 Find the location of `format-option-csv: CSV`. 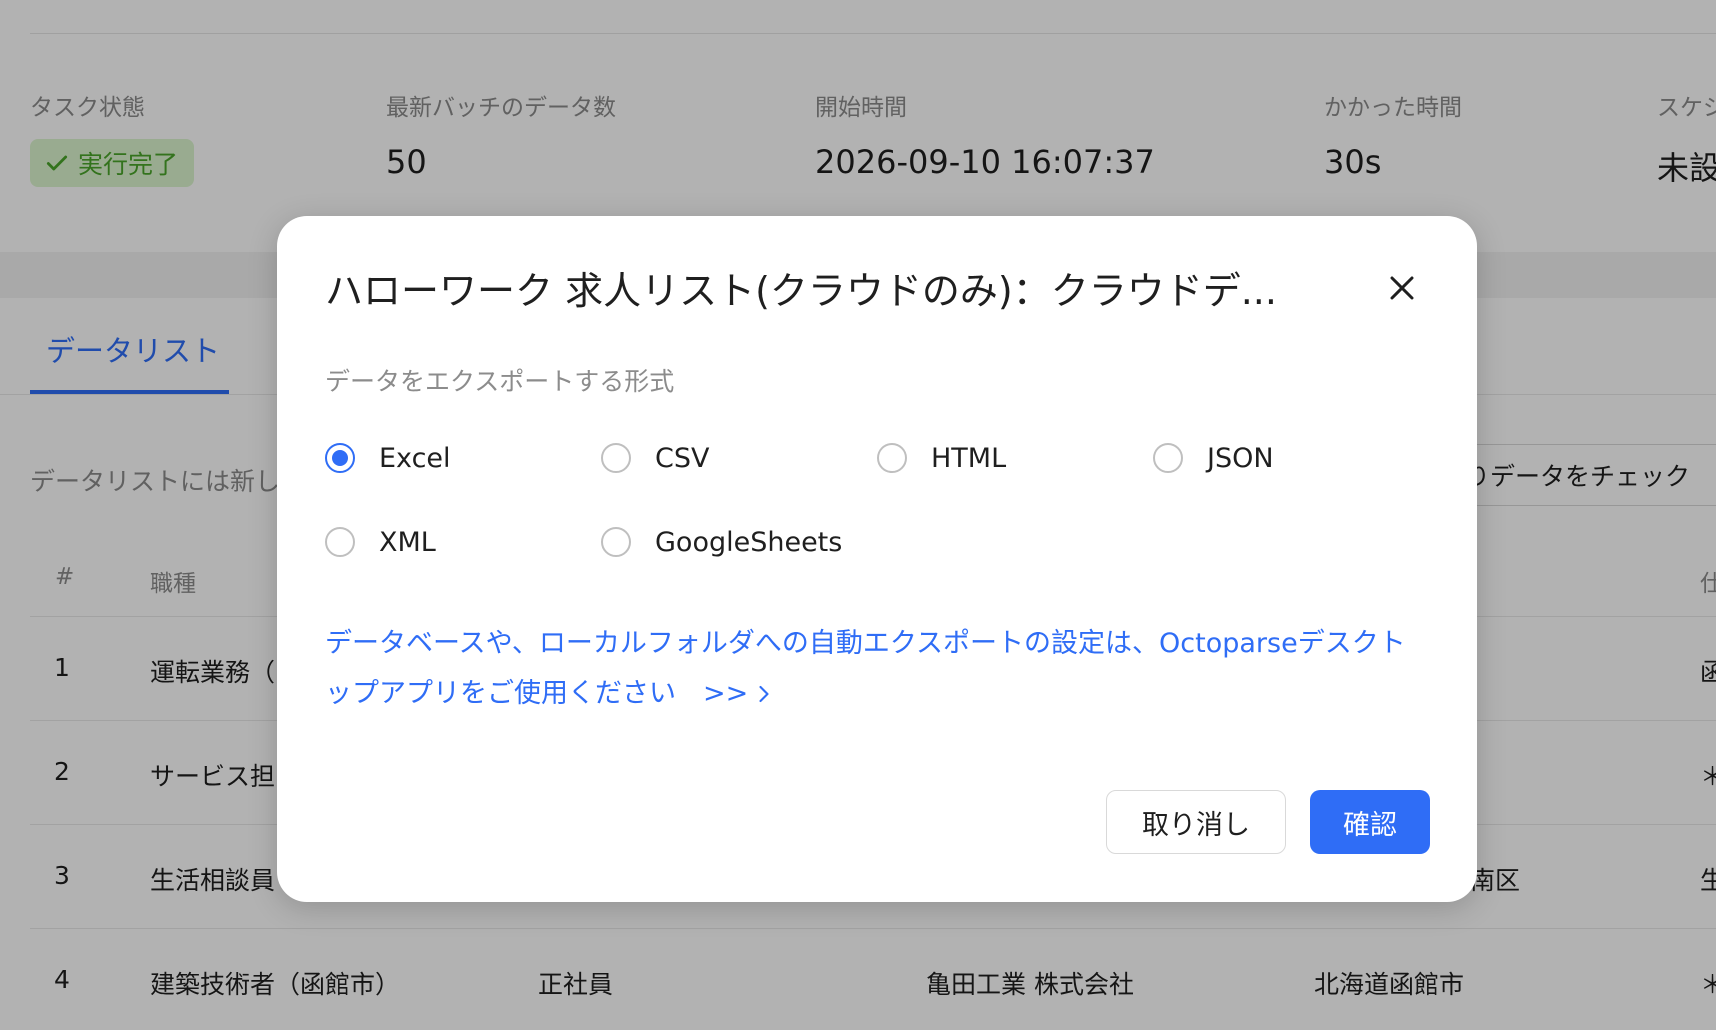

format-option-csv: CSV is located at coordinates (655, 458).